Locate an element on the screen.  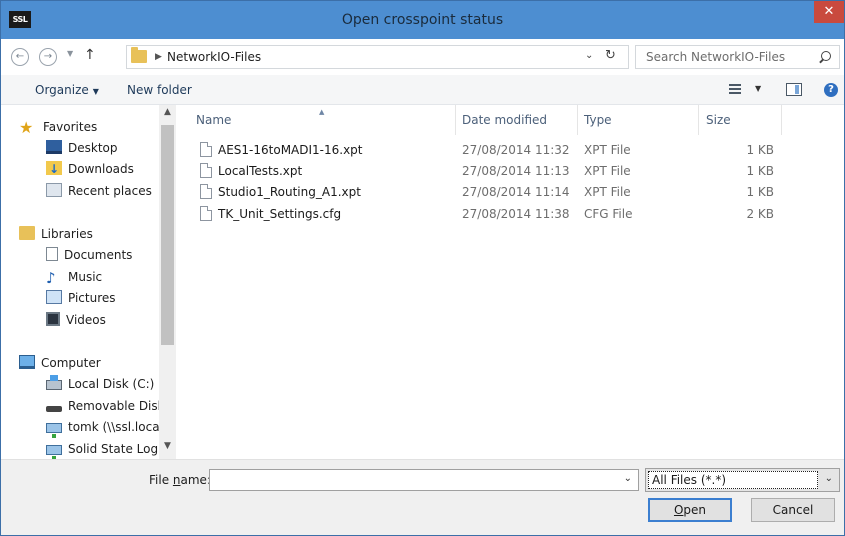
sidebar-item-favorites: ★ Favorites is located at coordinates (58, 127).